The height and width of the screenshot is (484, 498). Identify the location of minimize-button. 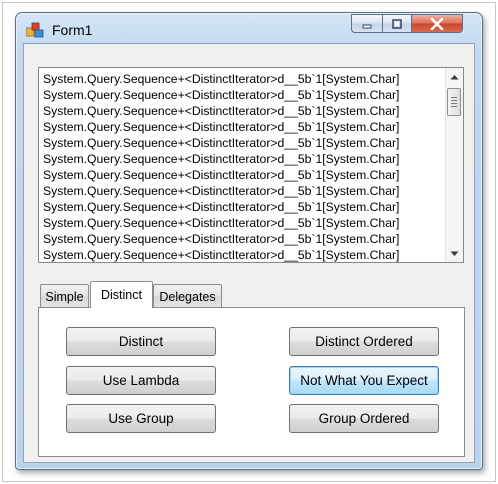
(367, 23).